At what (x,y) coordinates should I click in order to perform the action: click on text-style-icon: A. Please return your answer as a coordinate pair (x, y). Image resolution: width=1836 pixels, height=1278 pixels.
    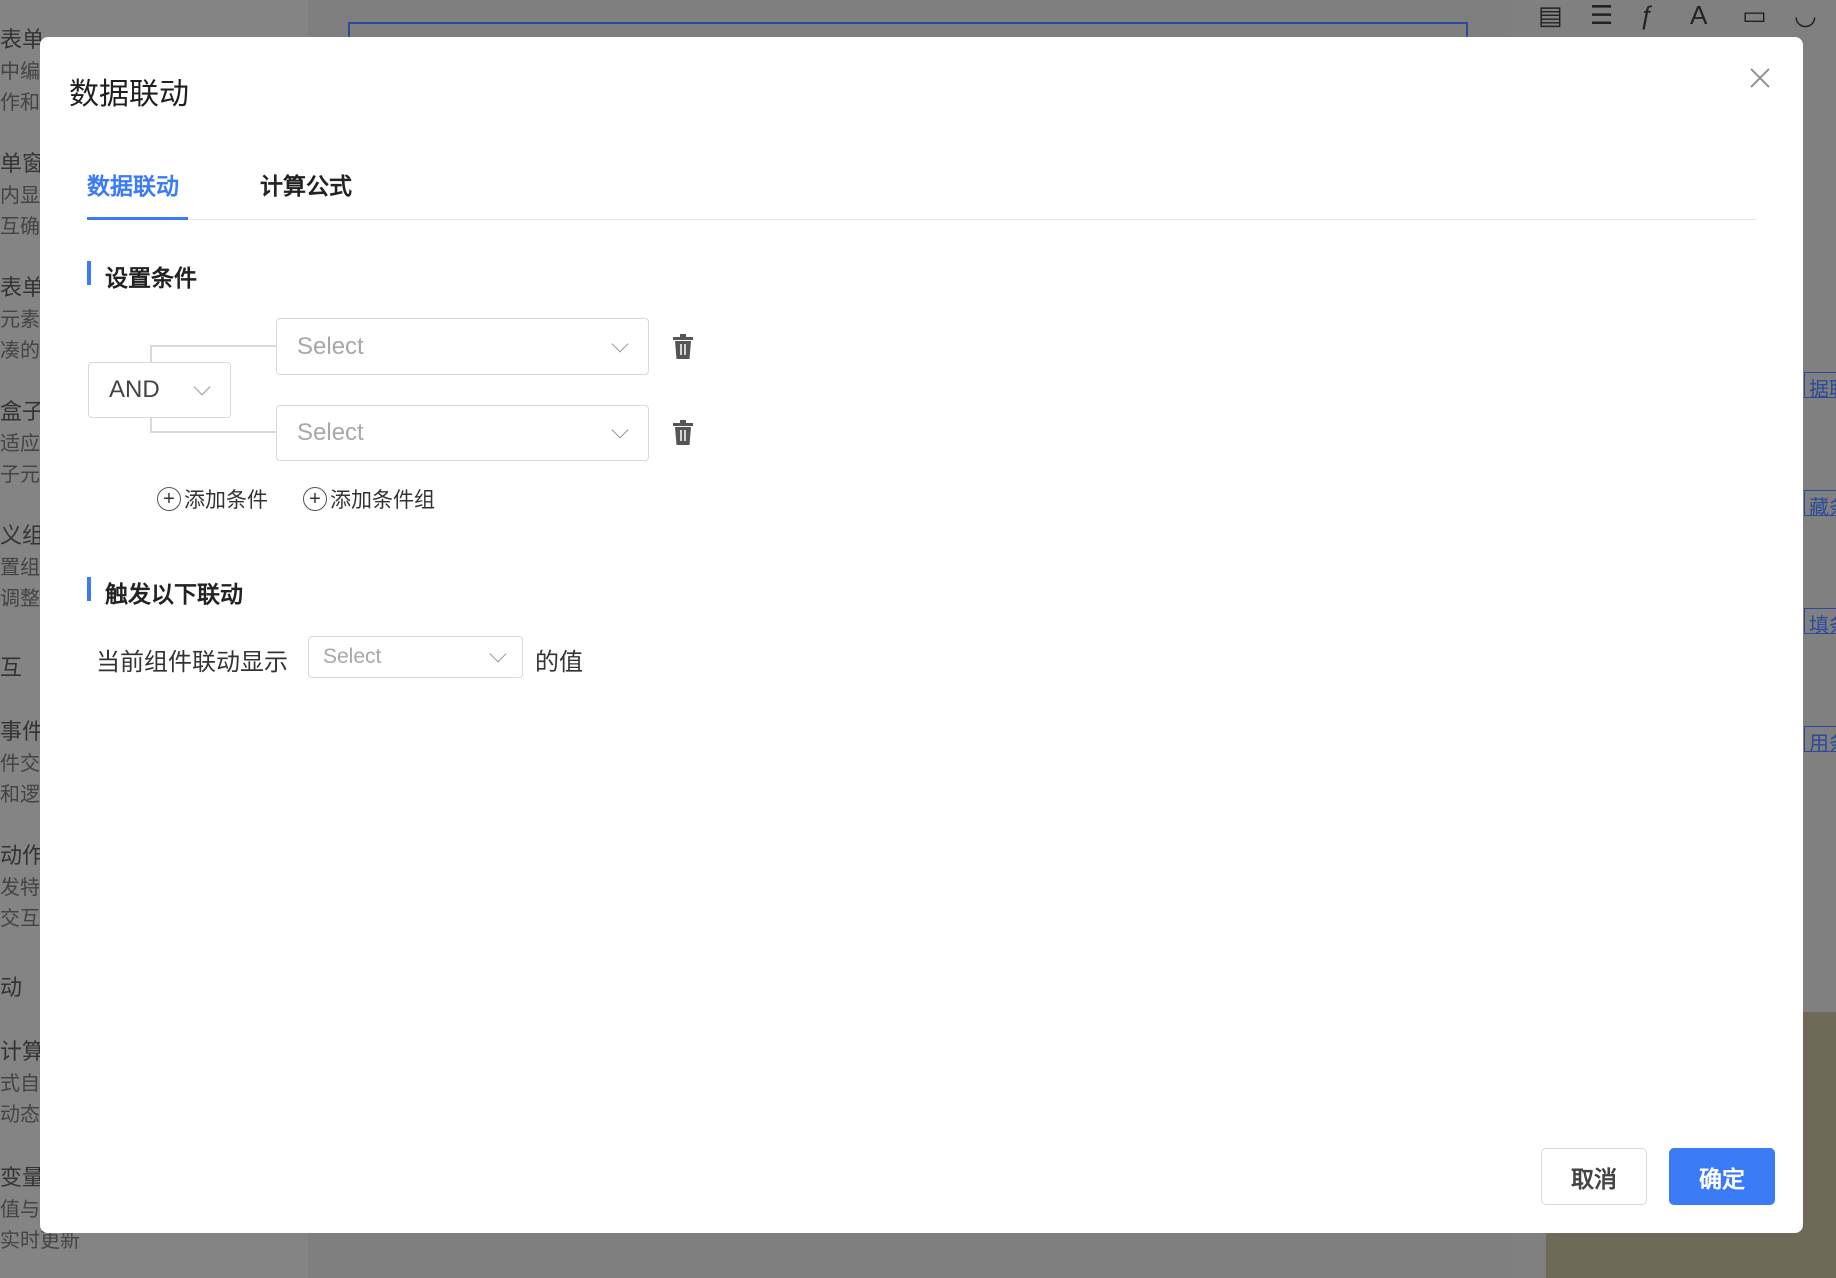
    Looking at the image, I should click on (1699, 15).